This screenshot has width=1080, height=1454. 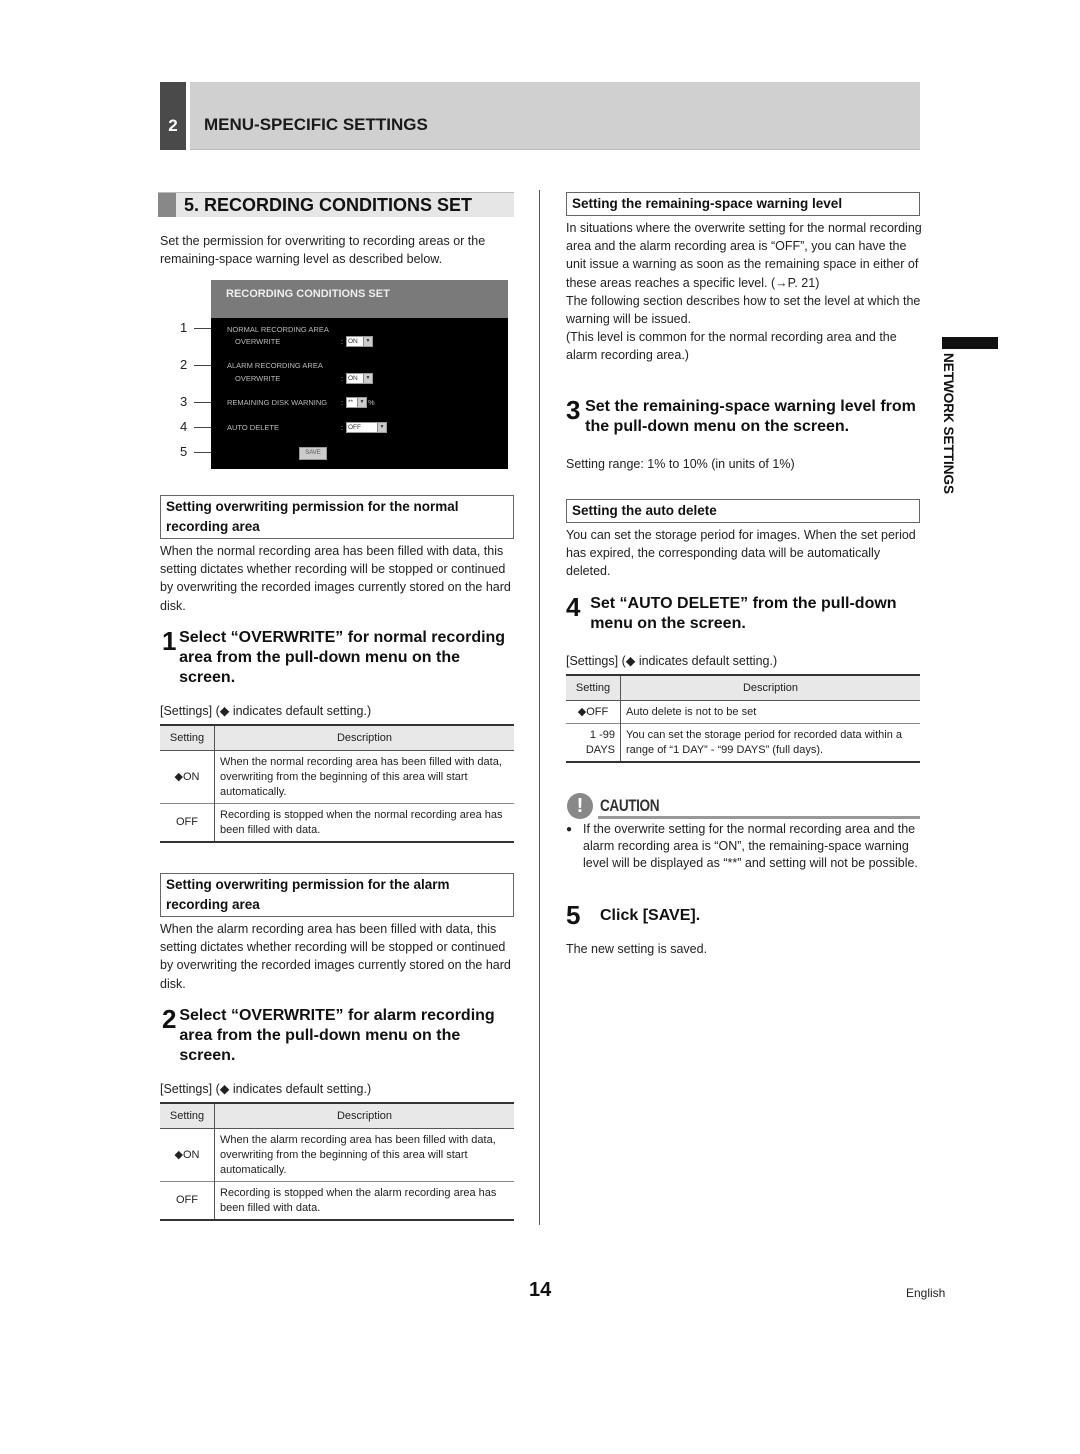 What do you see at coordinates (313, 453) in the screenshot?
I see `save-button: SAVE` at bounding box center [313, 453].